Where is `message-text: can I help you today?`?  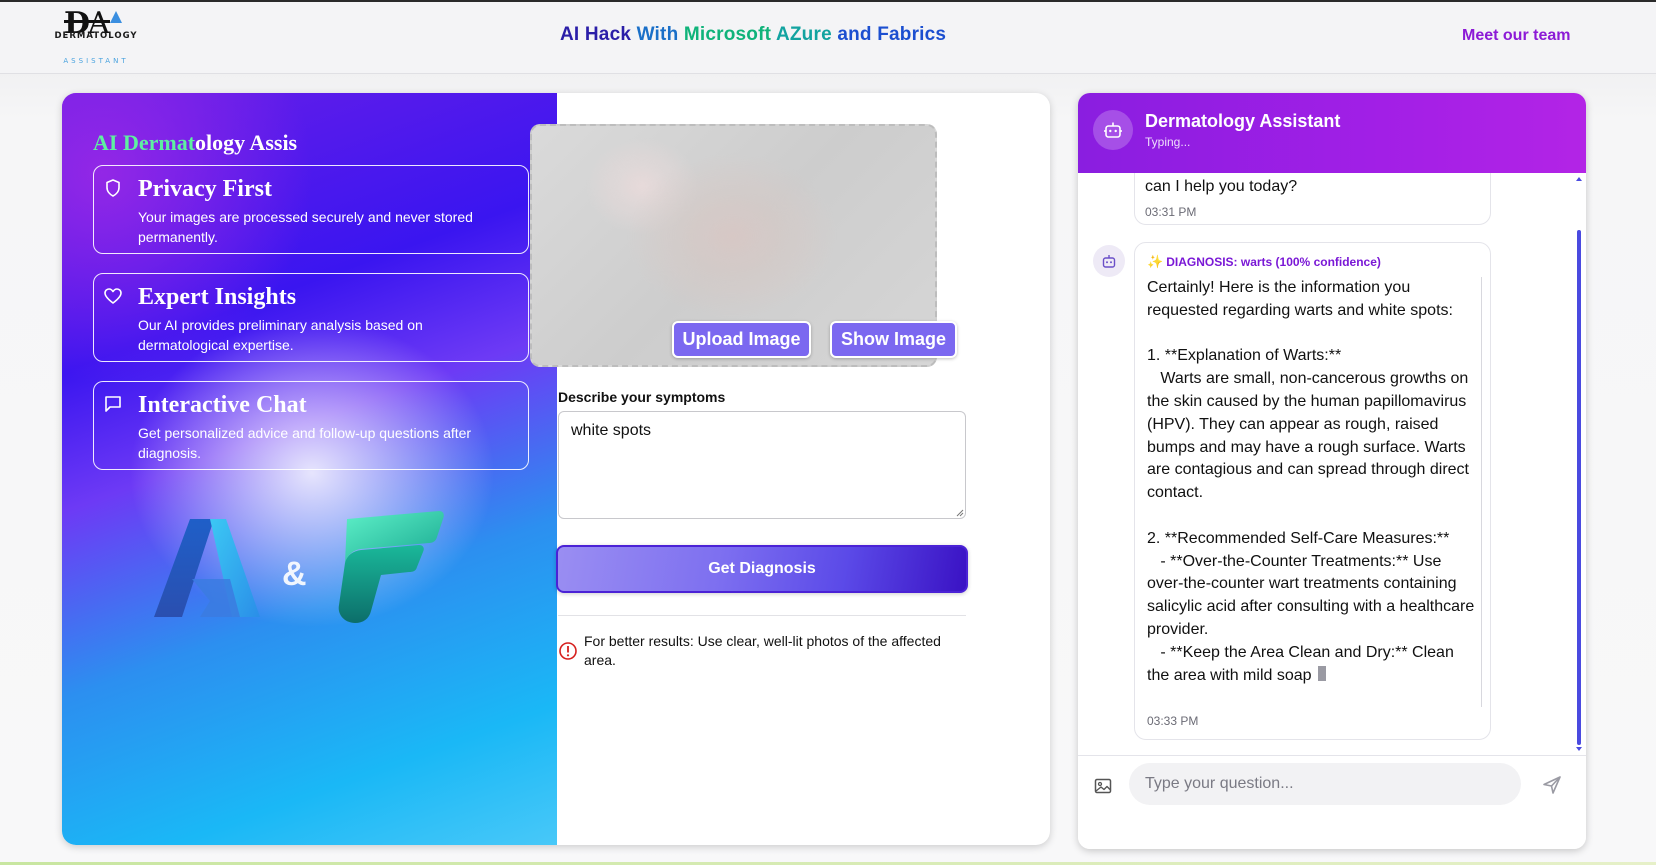 message-text: can I help you today? is located at coordinates (1221, 186).